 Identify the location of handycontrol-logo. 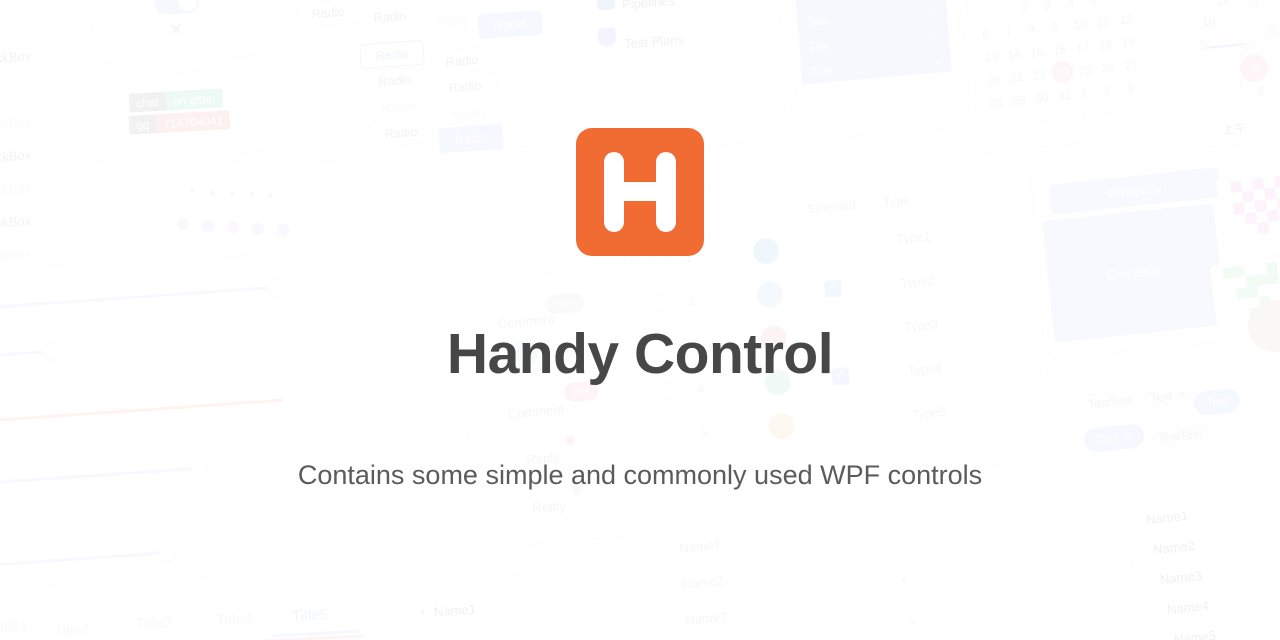
(640, 192).